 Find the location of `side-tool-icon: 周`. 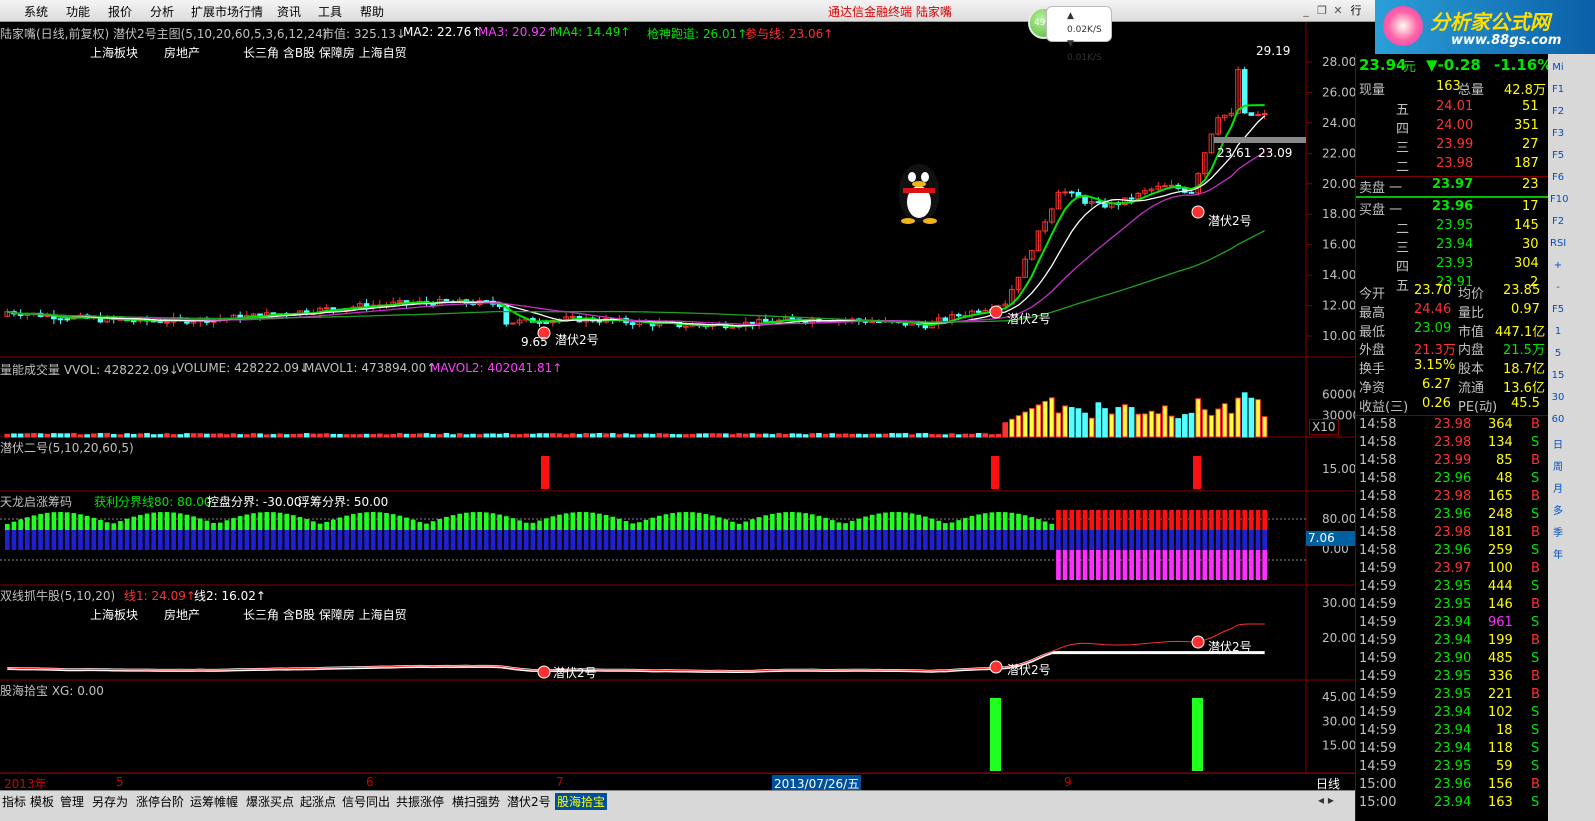

side-tool-icon: 周 is located at coordinates (1558, 466).